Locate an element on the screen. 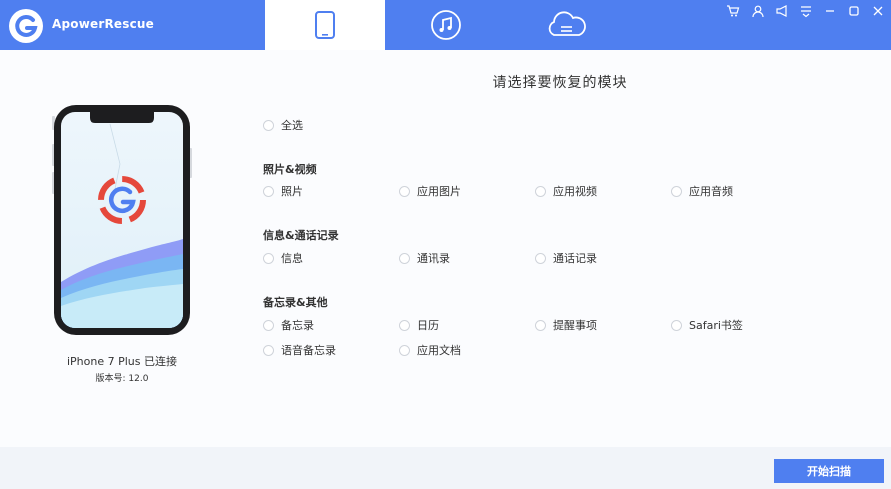 This screenshot has height=489, width=891. close-icon is located at coordinates (878, 11).